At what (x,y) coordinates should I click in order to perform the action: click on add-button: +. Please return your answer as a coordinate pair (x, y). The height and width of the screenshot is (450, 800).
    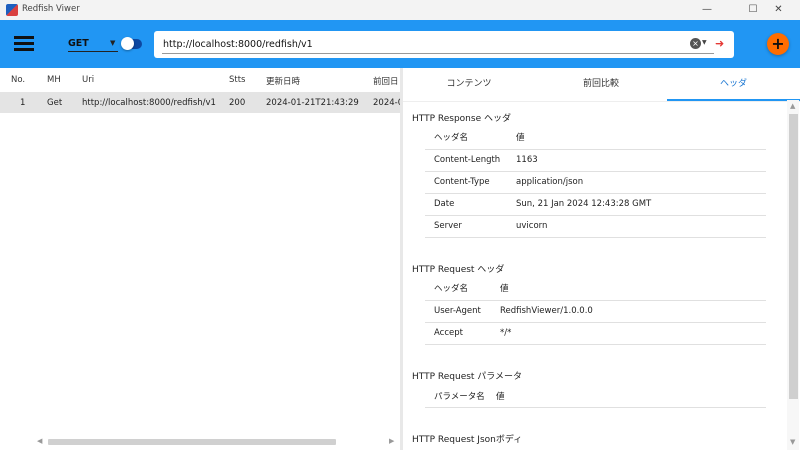
    Looking at the image, I should click on (778, 44).